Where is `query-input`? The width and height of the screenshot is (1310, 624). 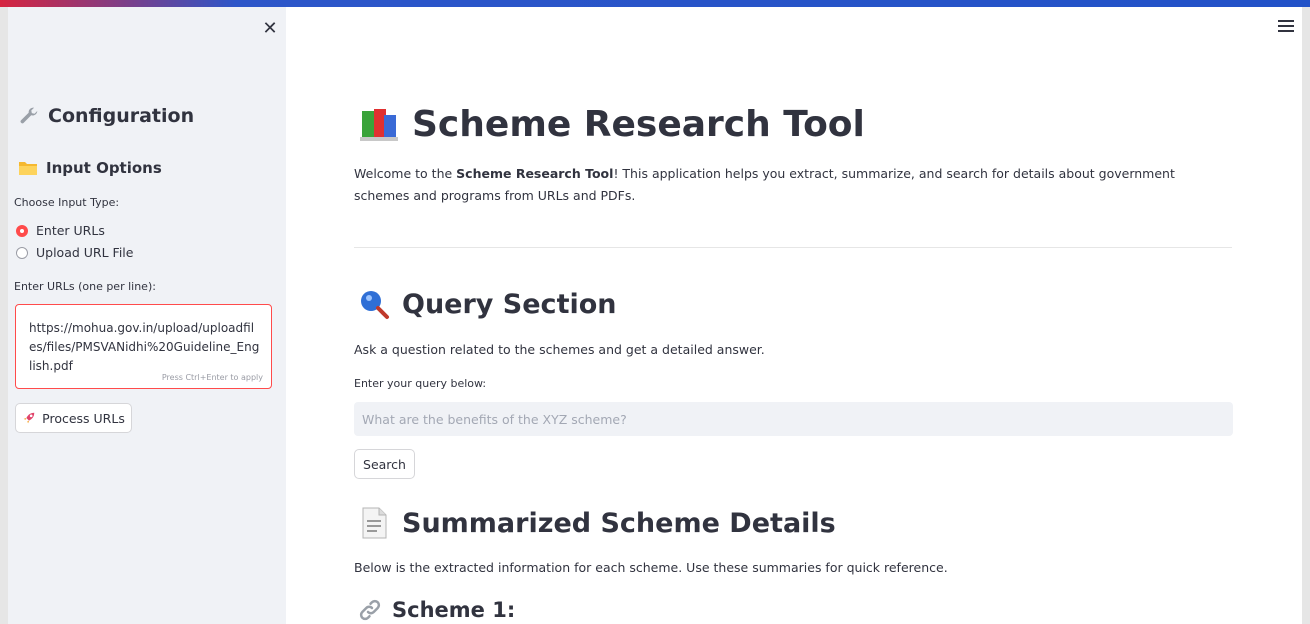 query-input is located at coordinates (793, 419).